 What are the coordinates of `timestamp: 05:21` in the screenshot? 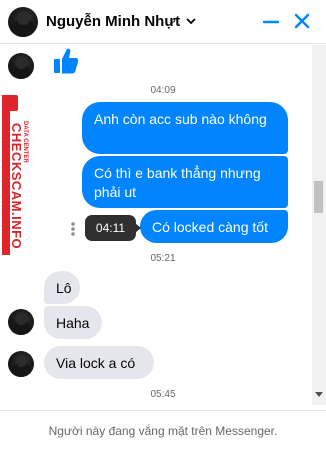 It's located at (163, 258).